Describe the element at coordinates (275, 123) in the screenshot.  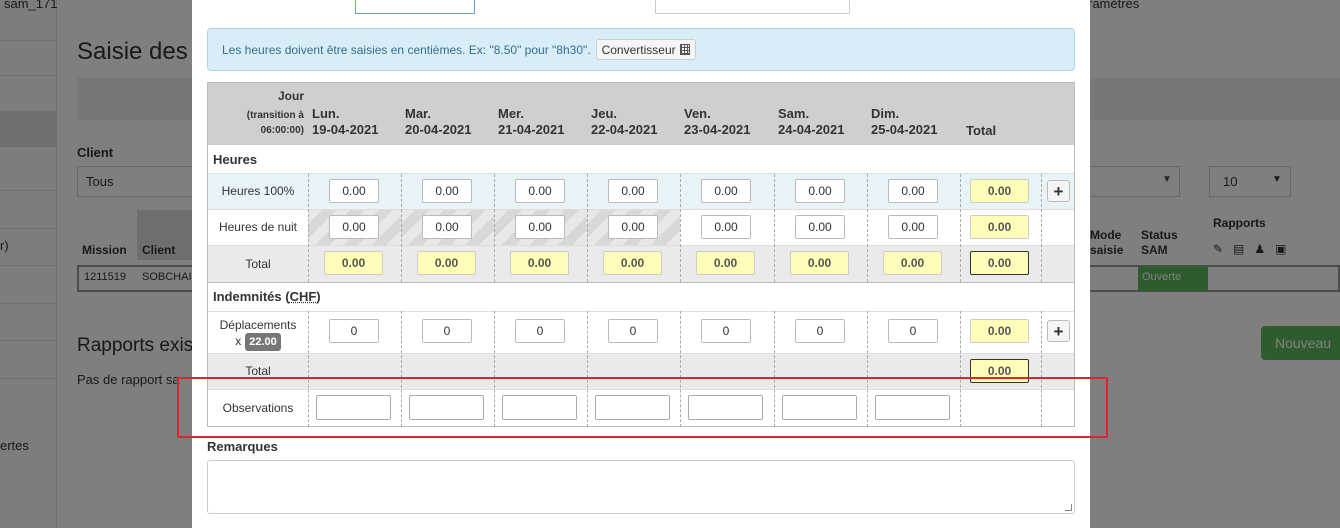
I see `transition-label: (transition à 06:00:00)` at that location.